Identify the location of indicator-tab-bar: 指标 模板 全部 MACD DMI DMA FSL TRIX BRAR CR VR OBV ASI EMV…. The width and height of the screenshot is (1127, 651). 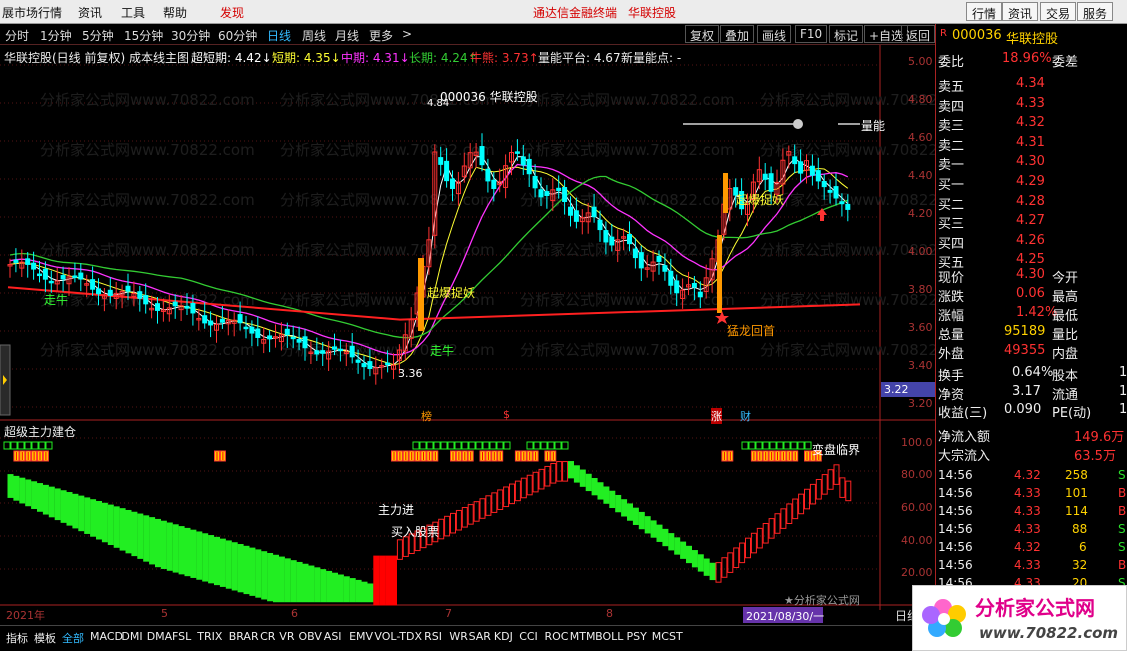
(467, 638).